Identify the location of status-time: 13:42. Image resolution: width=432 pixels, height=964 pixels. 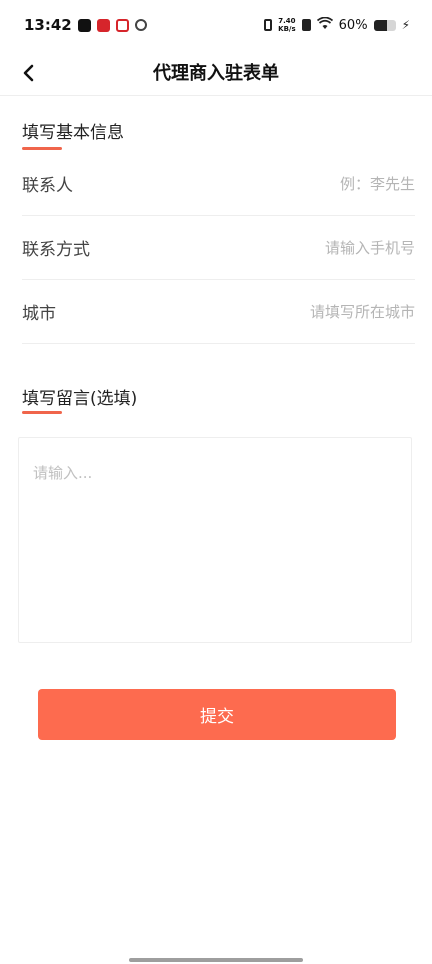
(48, 25).